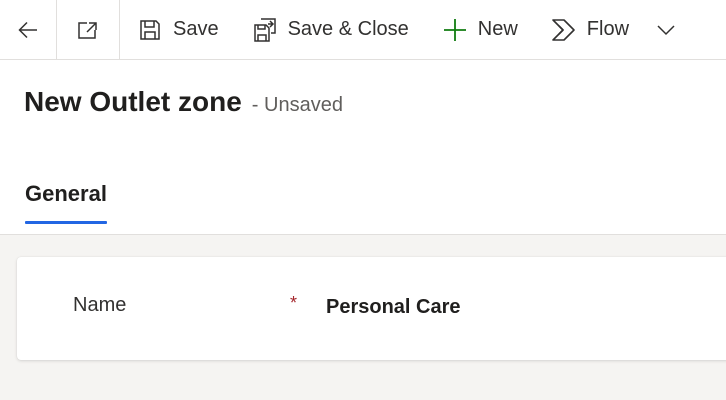 The width and height of the screenshot is (726, 400). Describe the element at coordinates (608, 29) in the screenshot. I see `flow-label: Flow` at that location.